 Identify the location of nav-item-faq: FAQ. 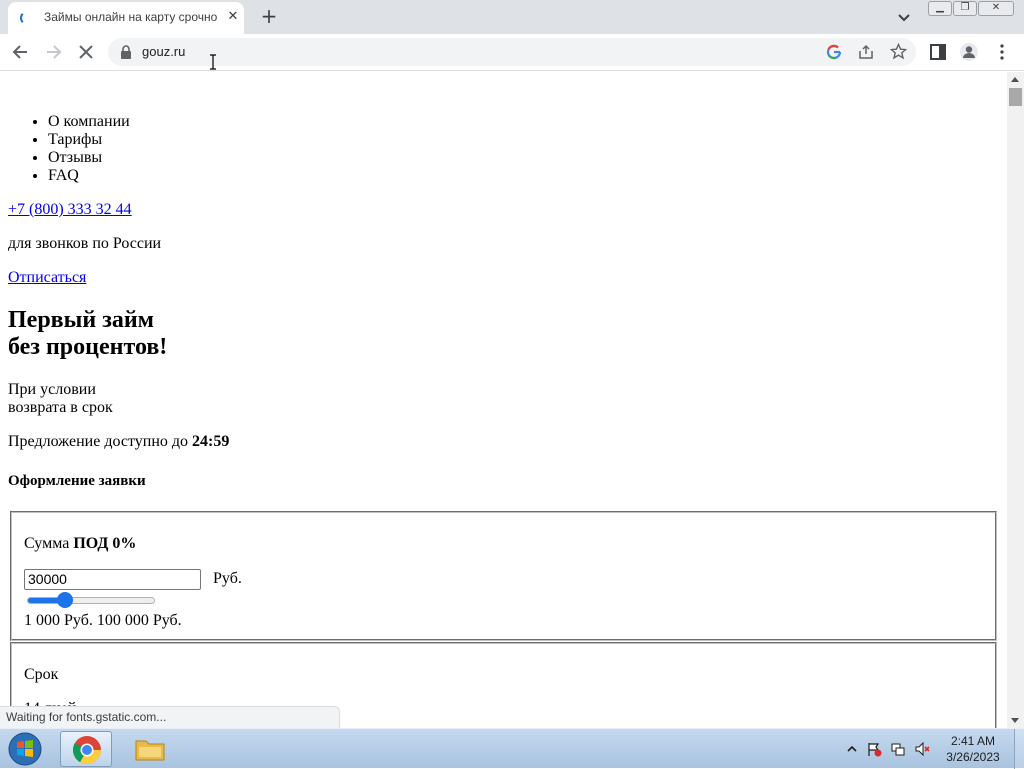
(89, 176).